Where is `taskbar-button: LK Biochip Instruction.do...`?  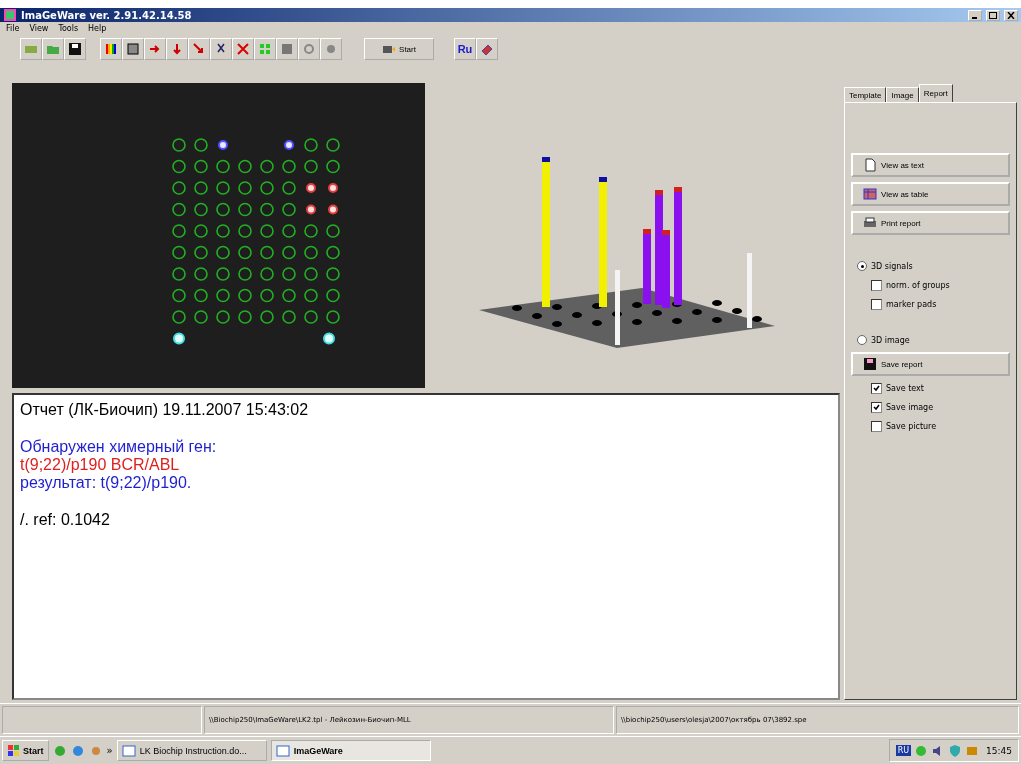 taskbar-button: LK Biochip Instruction.do... is located at coordinates (191, 750).